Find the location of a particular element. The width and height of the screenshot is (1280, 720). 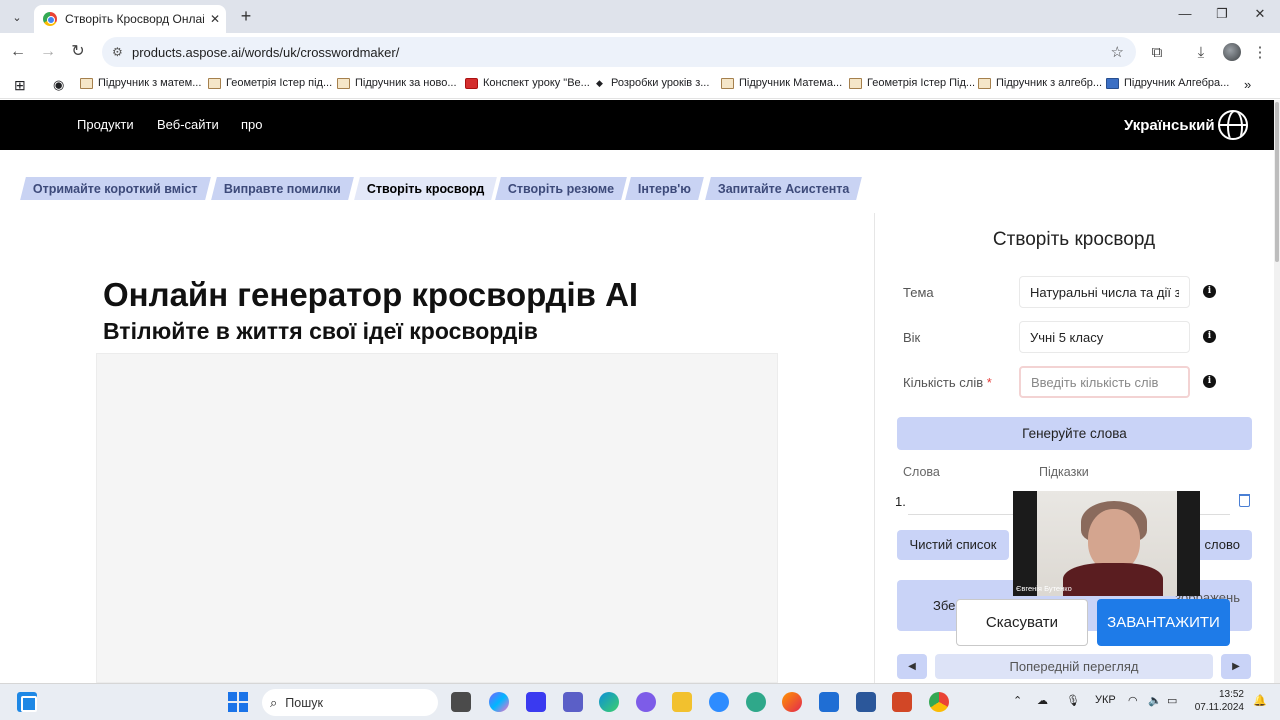

tab-crossword: Створіть кросворд is located at coordinates (426, 188).